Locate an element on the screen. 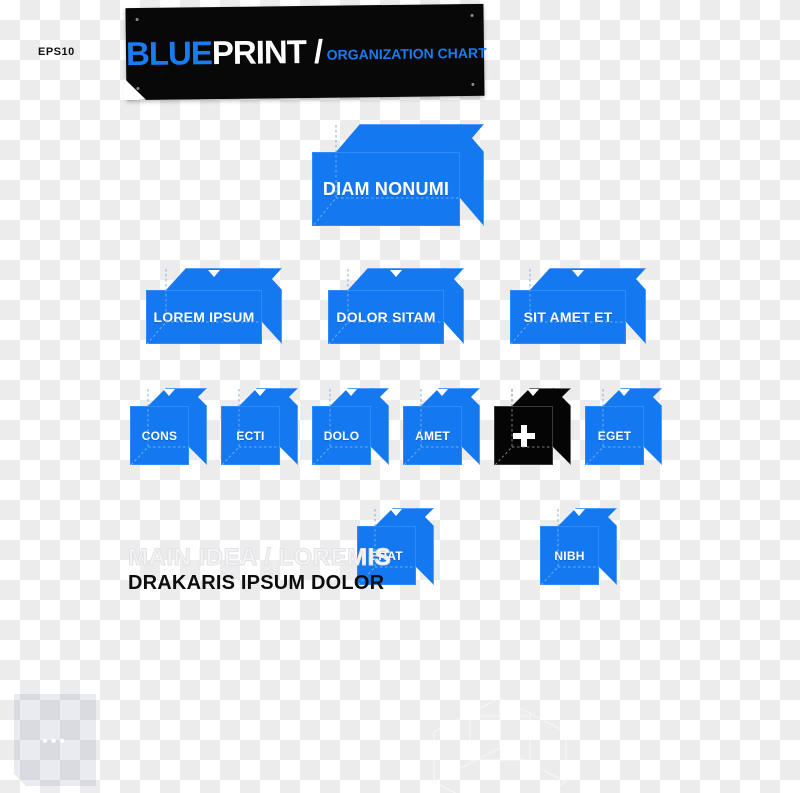 The height and width of the screenshot is (793, 800). org-node-nibh: NIBH is located at coordinates (578, 546).